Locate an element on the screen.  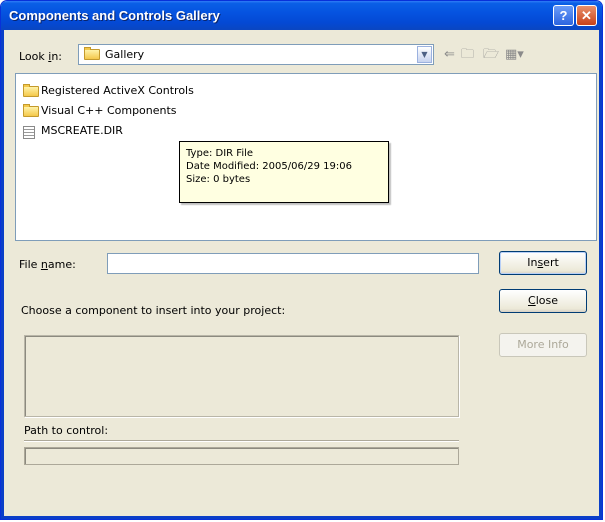
chevron-down-icon: ▼ is located at coordinates (424, 54).